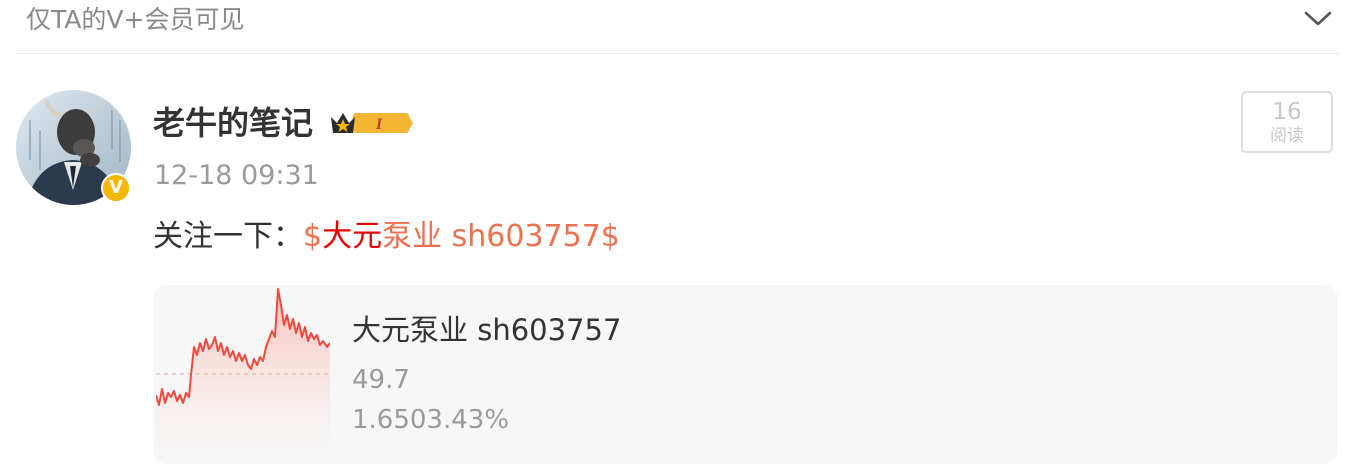 This screenshot has height=476, width=1359. I want to click on chevron-down-icon, so click(1318, 18).